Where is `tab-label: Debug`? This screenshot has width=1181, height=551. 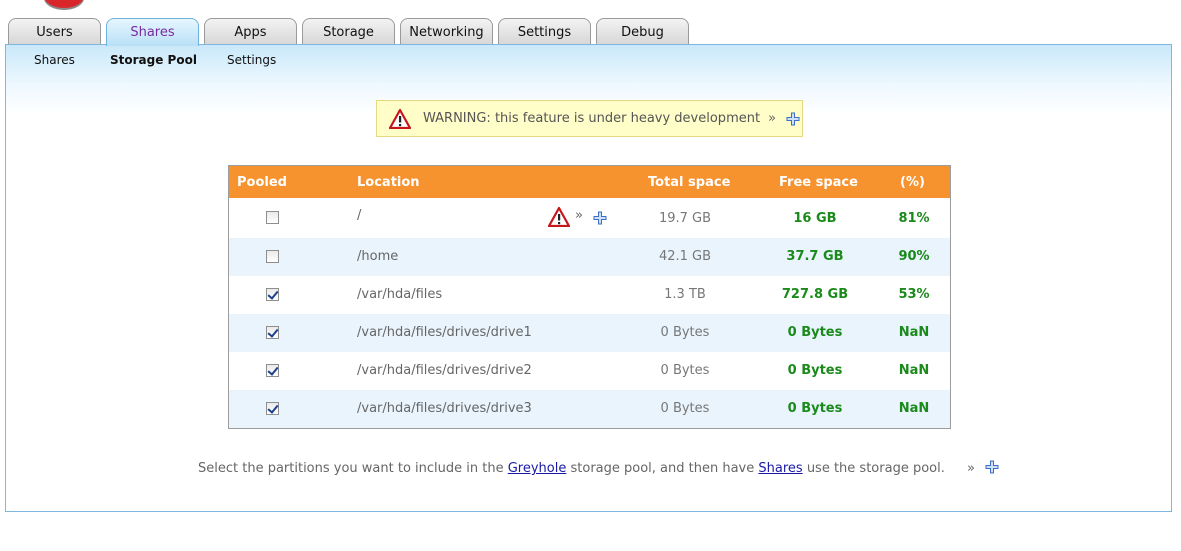
tab-label: Debug is located at coordinates (642, 32).